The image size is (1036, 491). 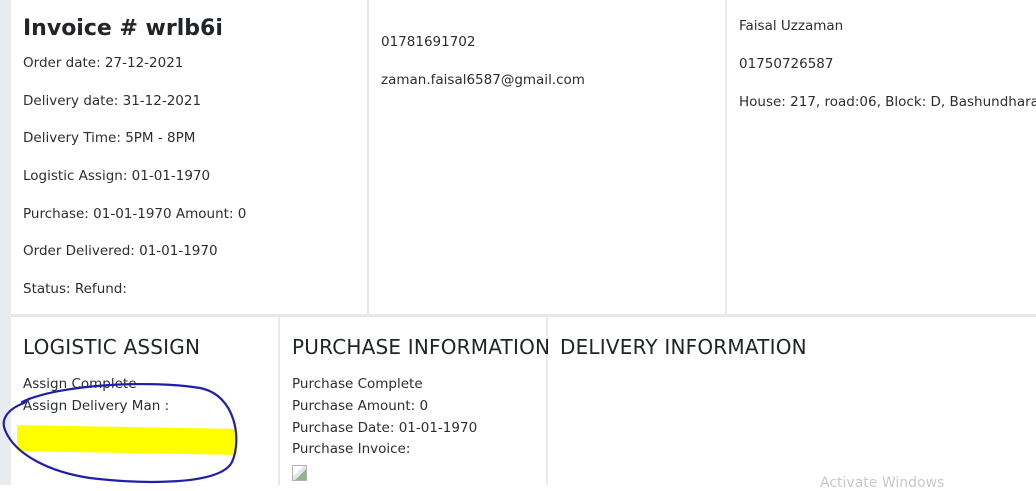 I want to click on yellow-highlight-mark, so click(x=127, y=440).